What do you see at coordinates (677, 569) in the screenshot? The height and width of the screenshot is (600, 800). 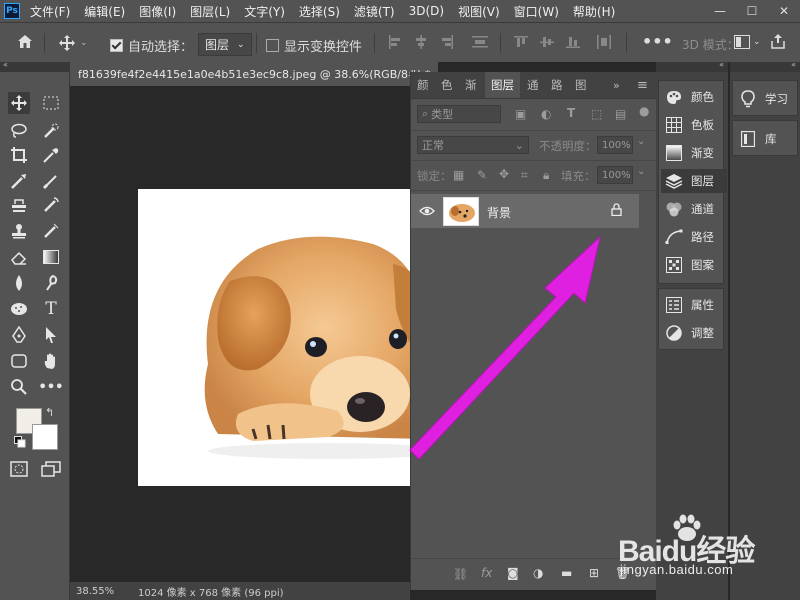 I see `watermark-url: jingyan.baidu.com` at bounding box center [677, 569].